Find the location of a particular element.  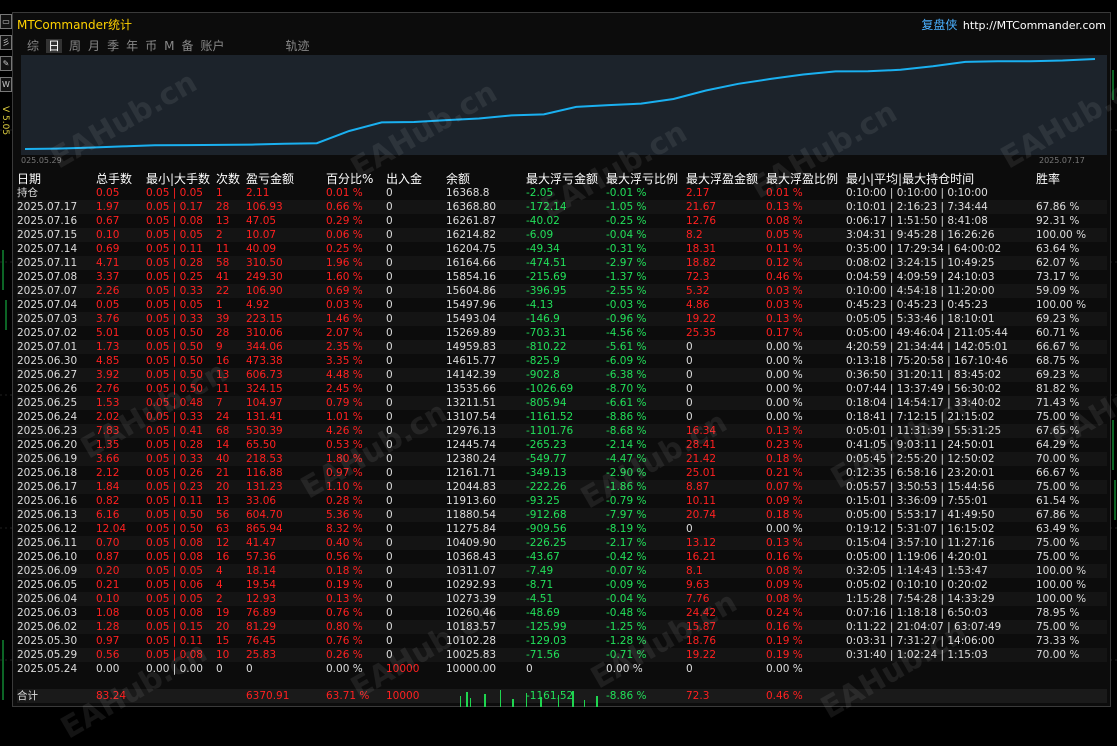

cell-max-float-loss-pct: -0.01 % is located at coordinates (626, 193).